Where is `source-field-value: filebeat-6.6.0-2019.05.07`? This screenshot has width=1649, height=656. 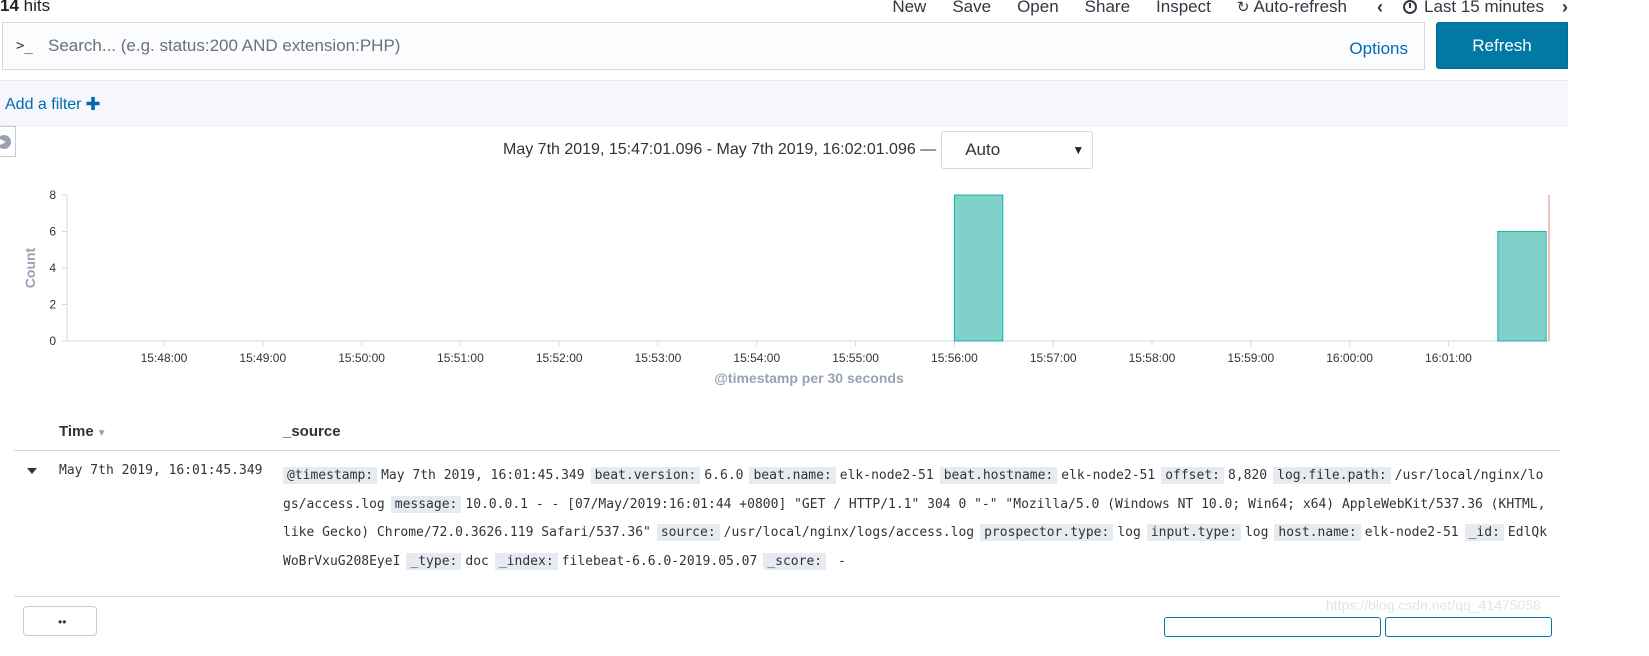 source-field-value: filebeat-6.6.0-2019.05.07 is located at coordinates (659, 561).